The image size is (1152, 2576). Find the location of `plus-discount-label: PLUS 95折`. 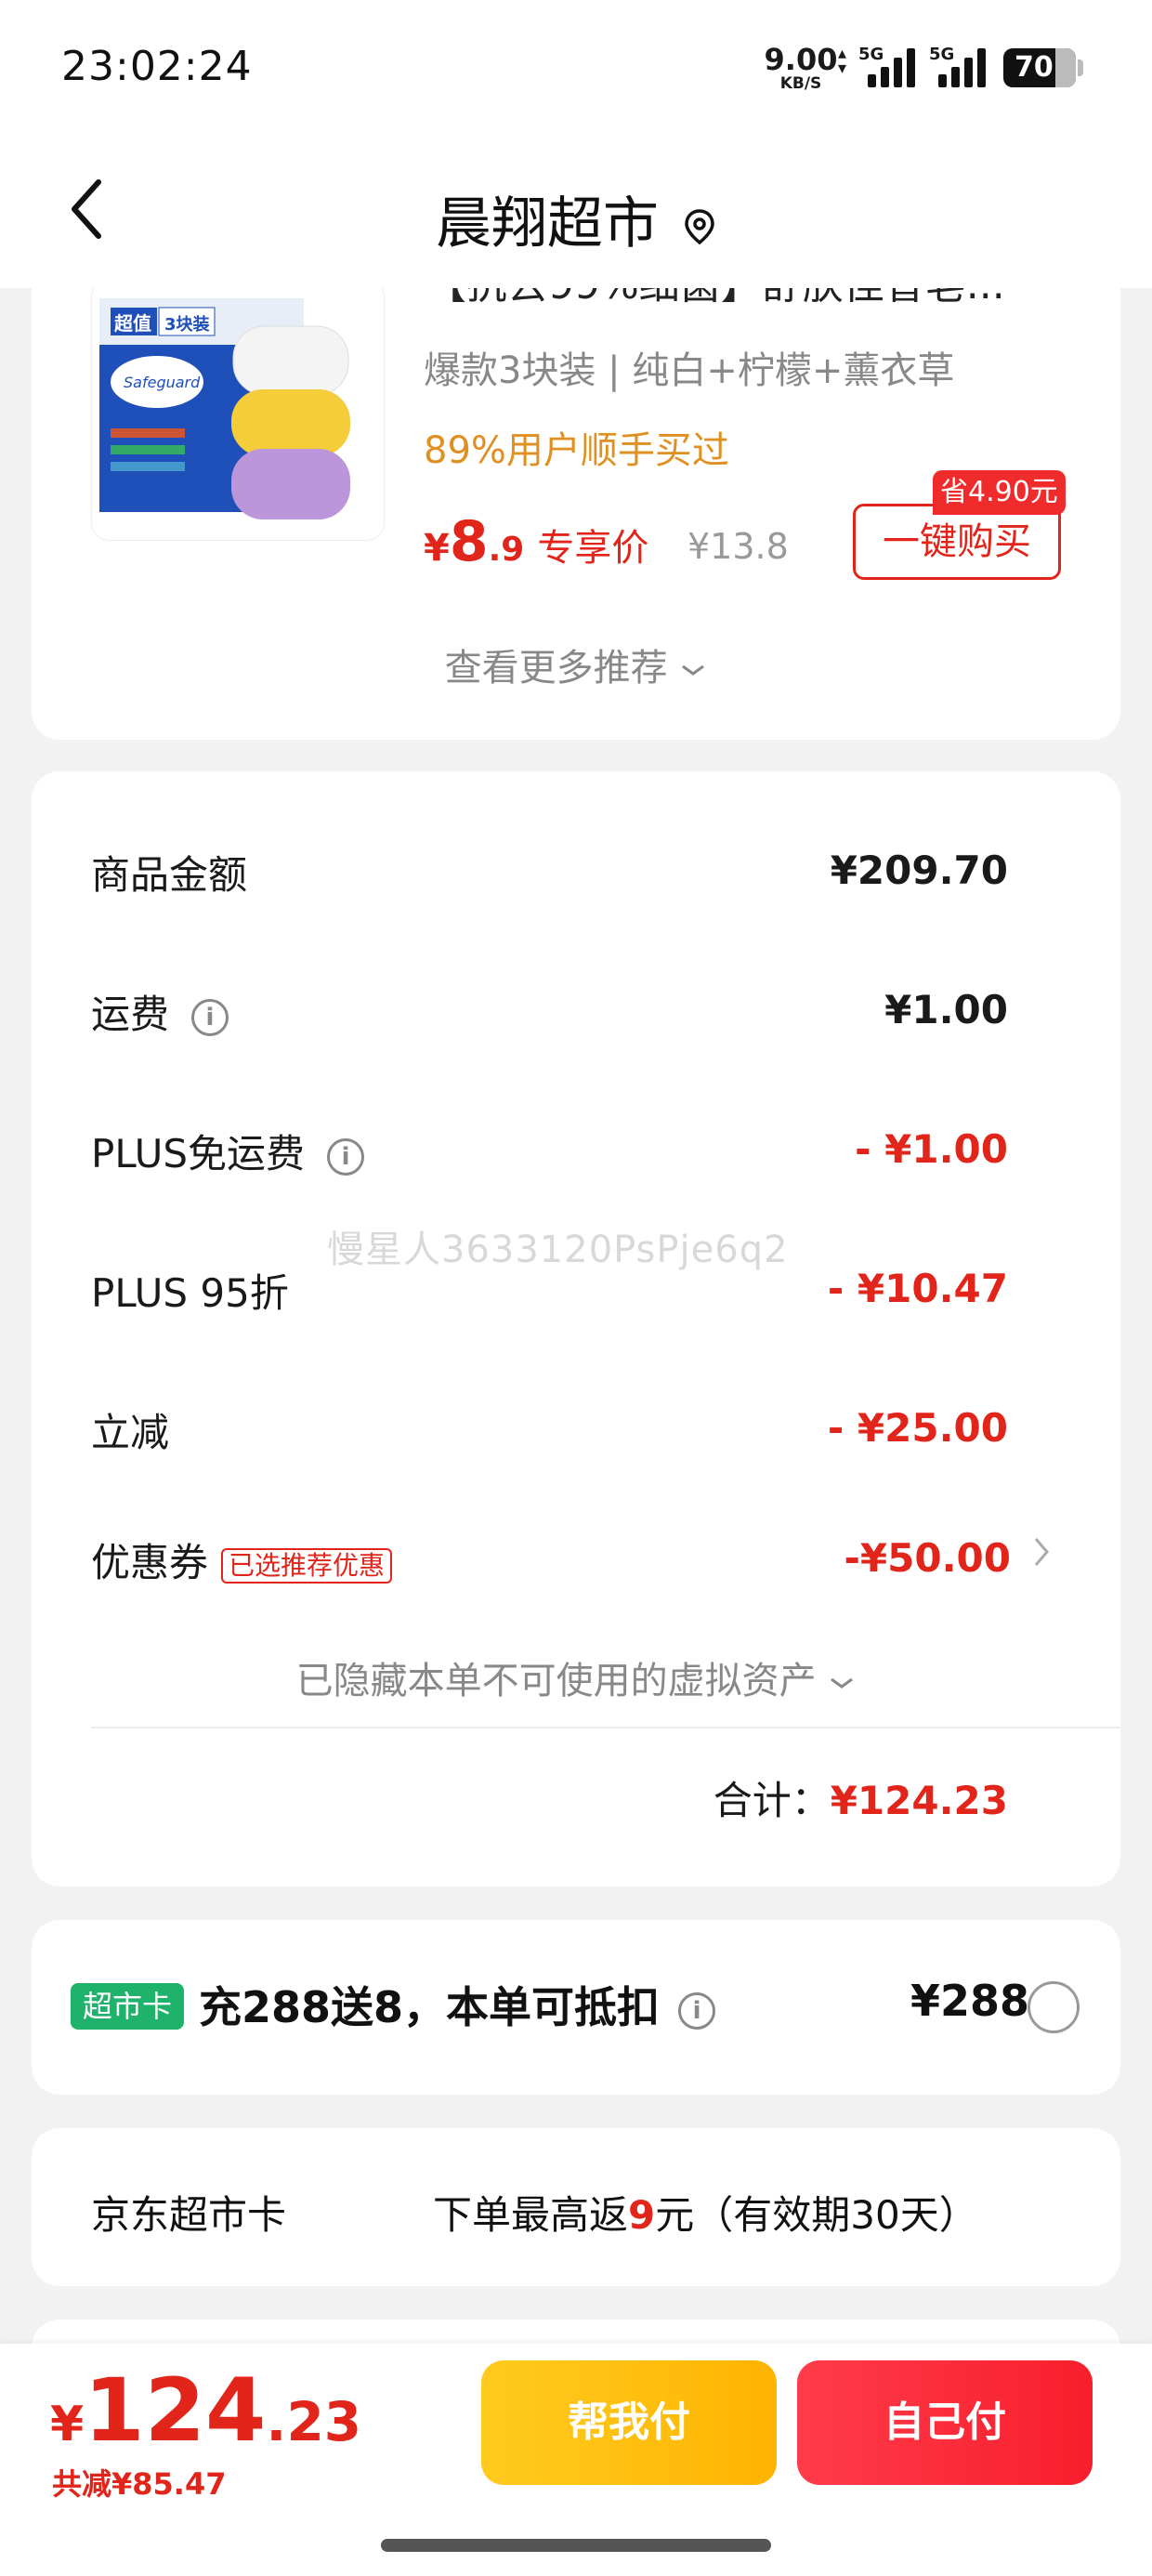

plus-discount-label: PLUS 95折 is located at coordinates (190, 1293).